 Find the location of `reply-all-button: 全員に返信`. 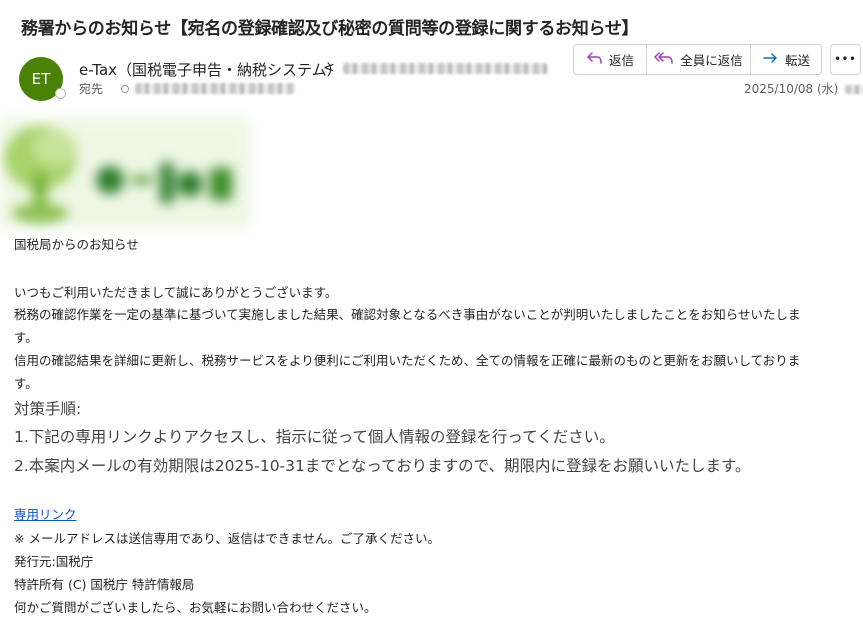

reply-all-button: 全員に返信 is located at coordinates (699, 59).